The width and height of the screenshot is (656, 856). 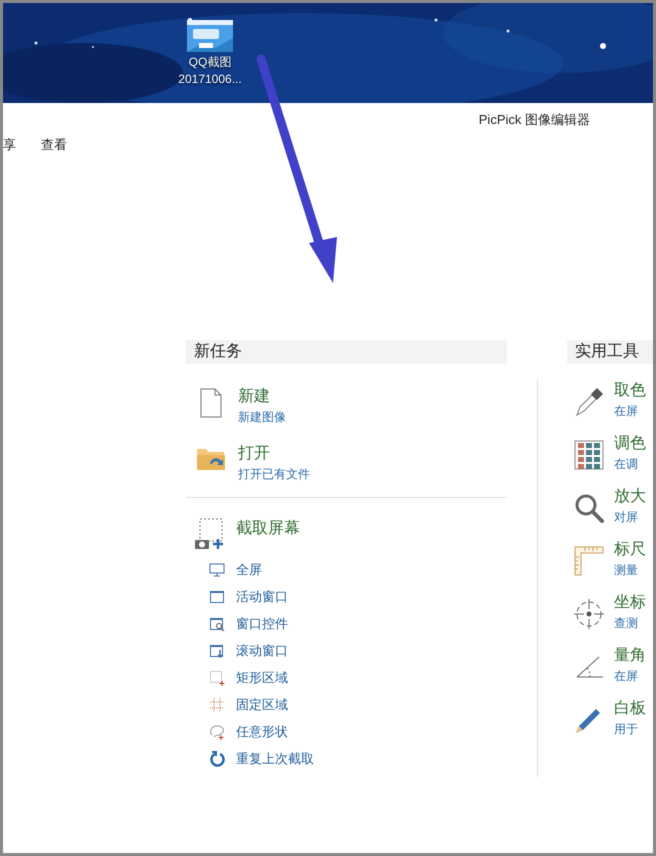 I want to click on tool-title: 白板, so click(x=630, y=709).